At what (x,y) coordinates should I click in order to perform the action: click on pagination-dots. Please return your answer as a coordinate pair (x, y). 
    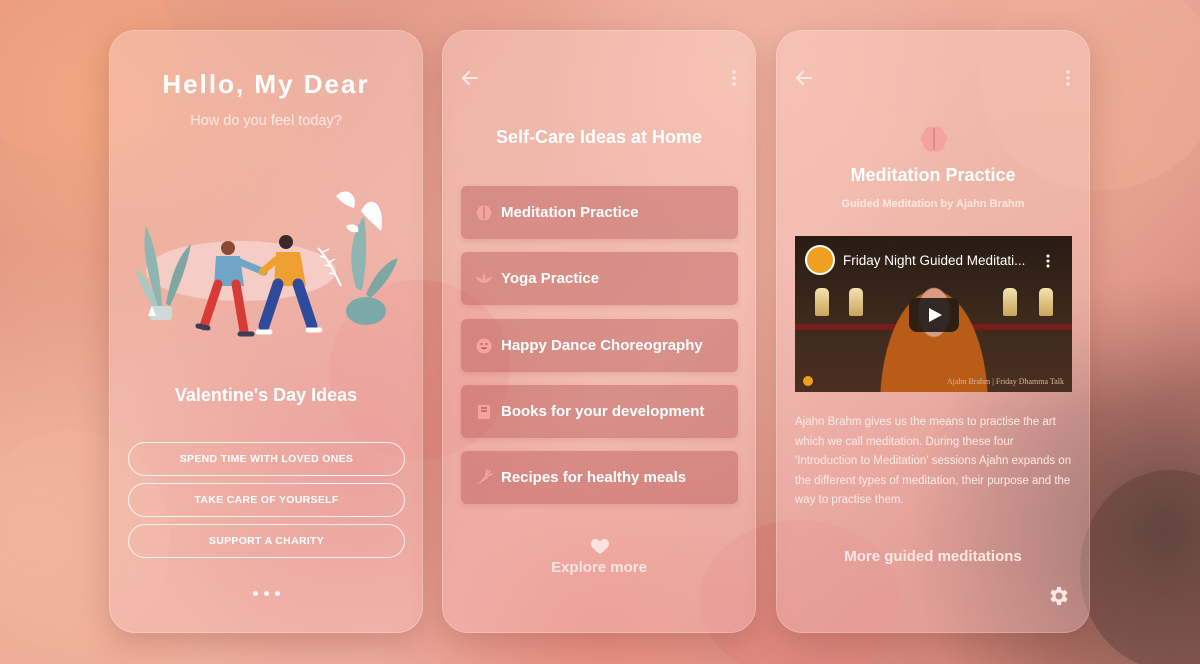
    Looking at the image, I should click on (266, 593).